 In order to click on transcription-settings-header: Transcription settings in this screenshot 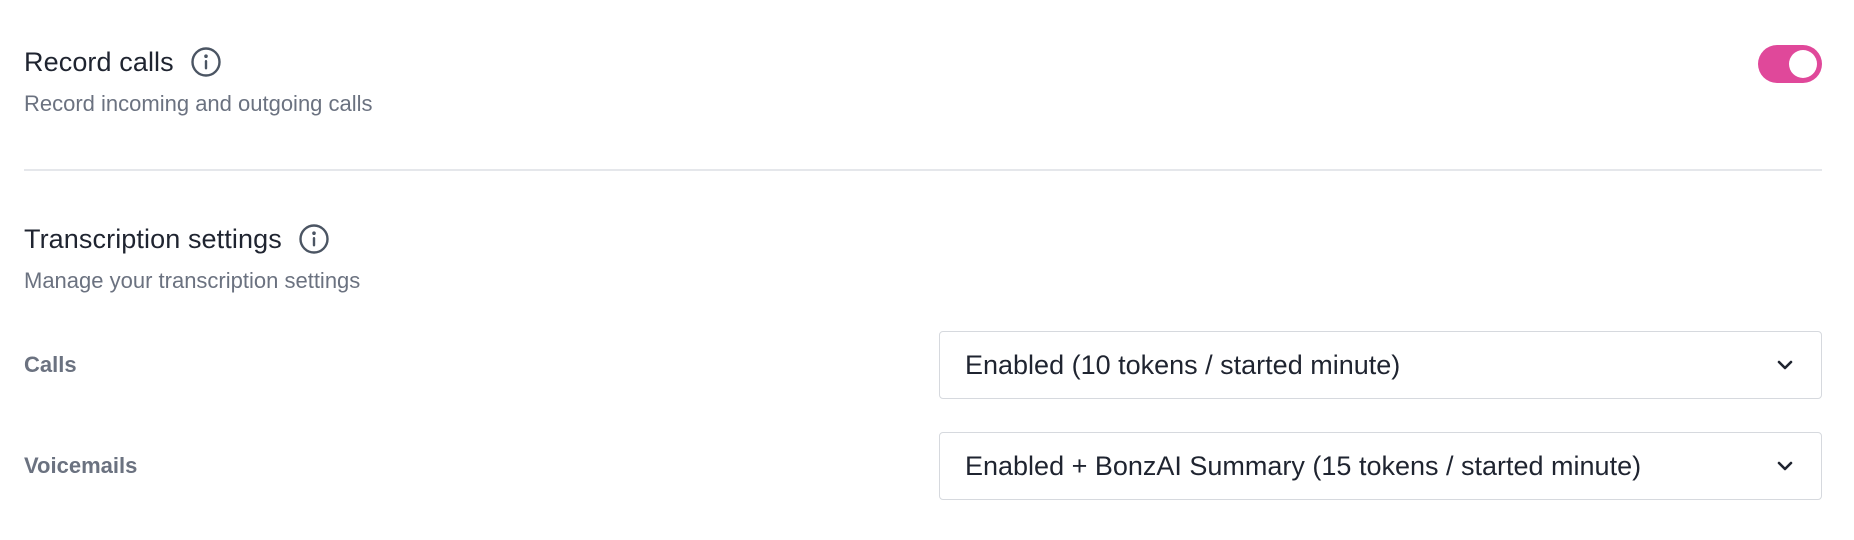, I will do `click(177, 239)`.